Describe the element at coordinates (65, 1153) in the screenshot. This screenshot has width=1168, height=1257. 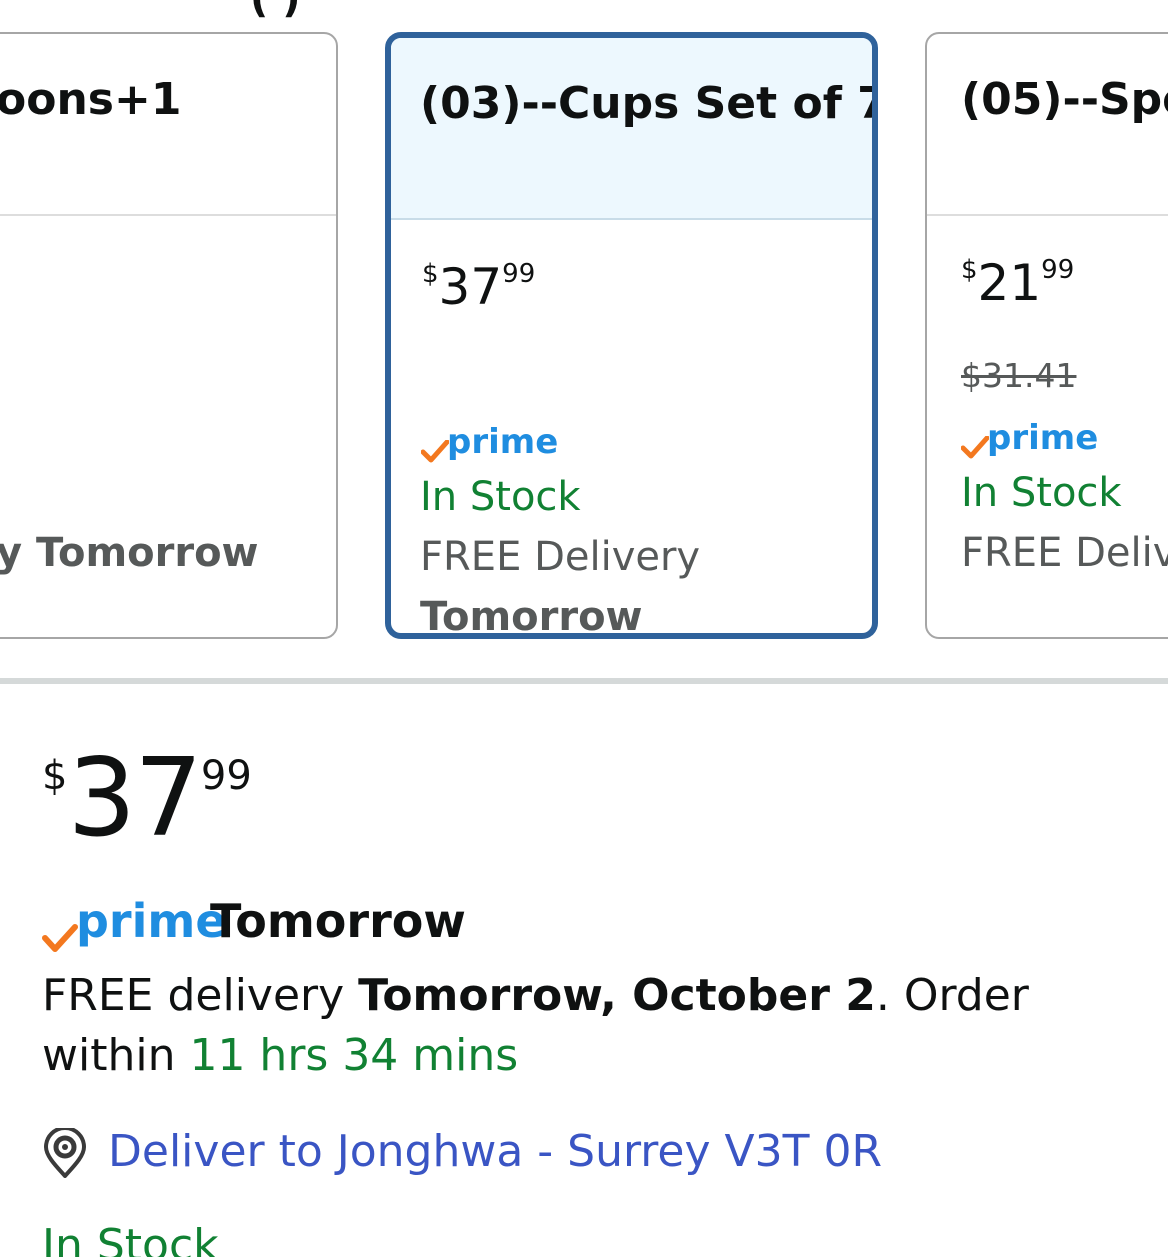
I see `location-pin-icon` at that location.